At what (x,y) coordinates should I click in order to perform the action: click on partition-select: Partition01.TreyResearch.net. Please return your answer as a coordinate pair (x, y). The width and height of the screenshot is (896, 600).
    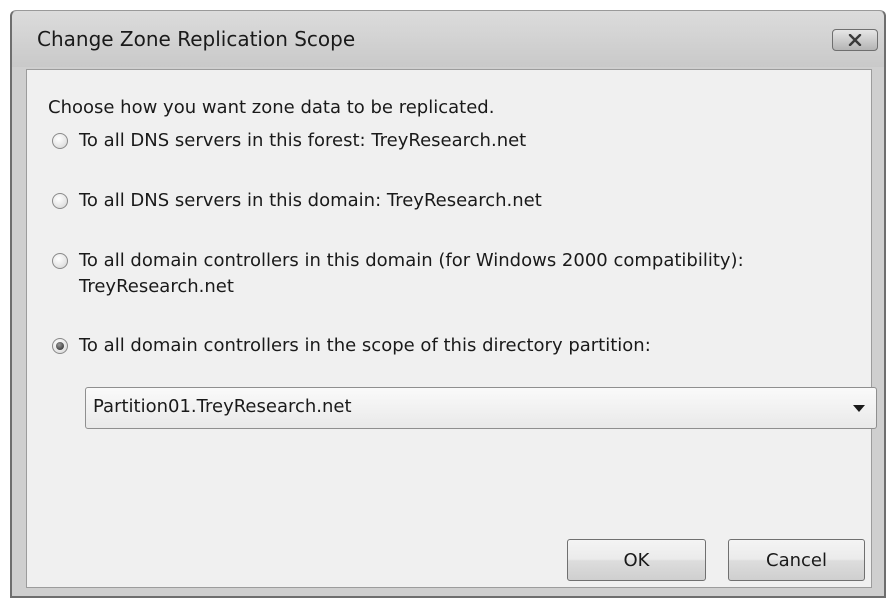
    Looking at the image, I should click on (481, 408).